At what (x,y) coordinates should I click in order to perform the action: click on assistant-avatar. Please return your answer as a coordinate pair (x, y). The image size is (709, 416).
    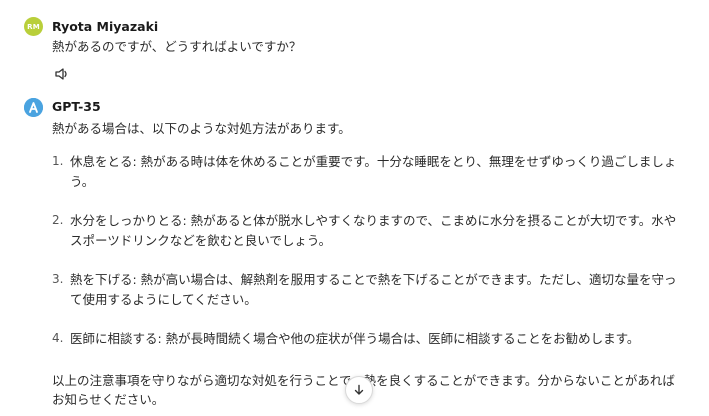
    Looking at the image, I should click on (33, 107).